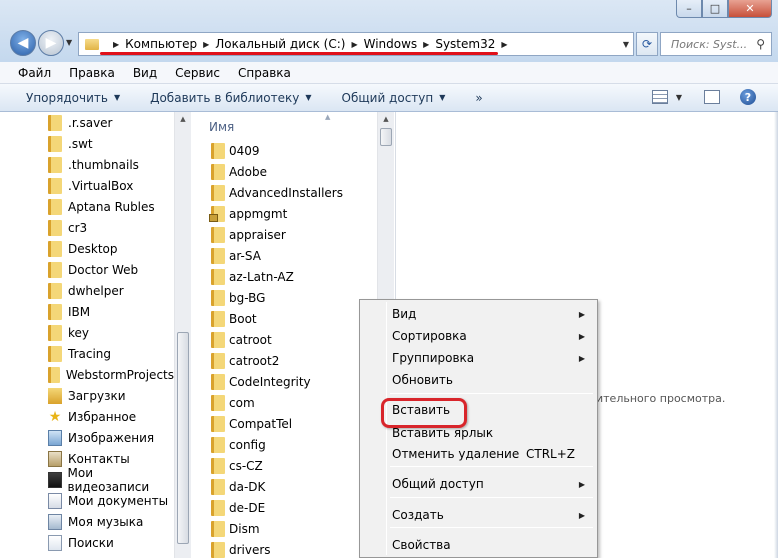 The width and height of the screenshot is (778, 558). I want to click on file-name: az-Latn-AZ, so click(261, 276).